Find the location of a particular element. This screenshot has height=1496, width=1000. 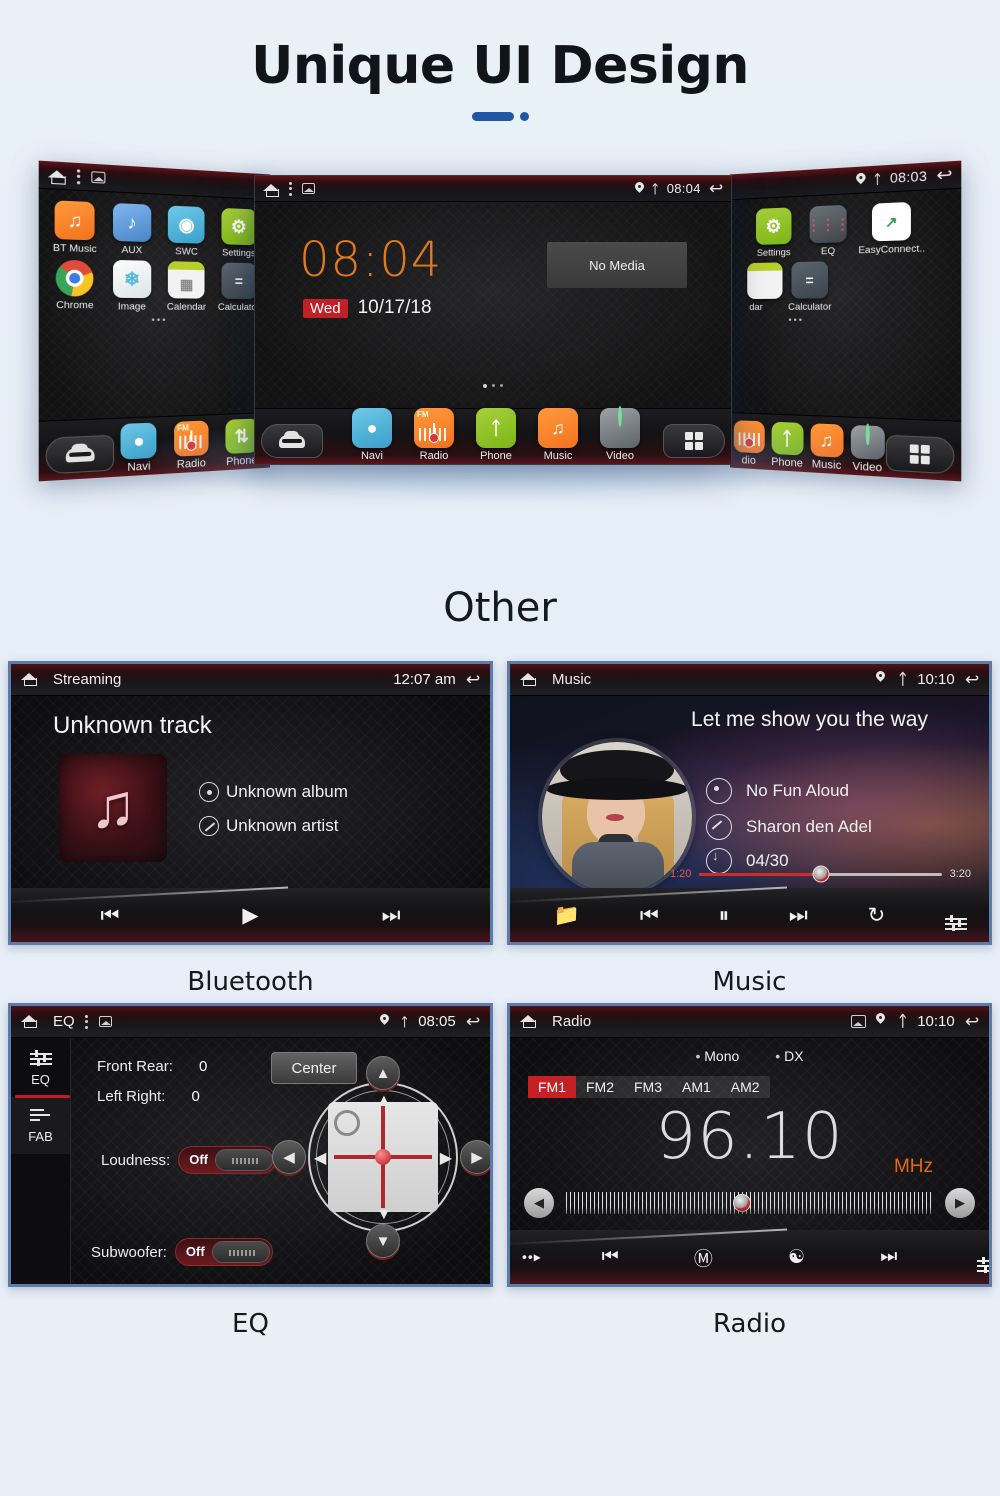

play-button: ▶ is located at coordinates (250, 915).